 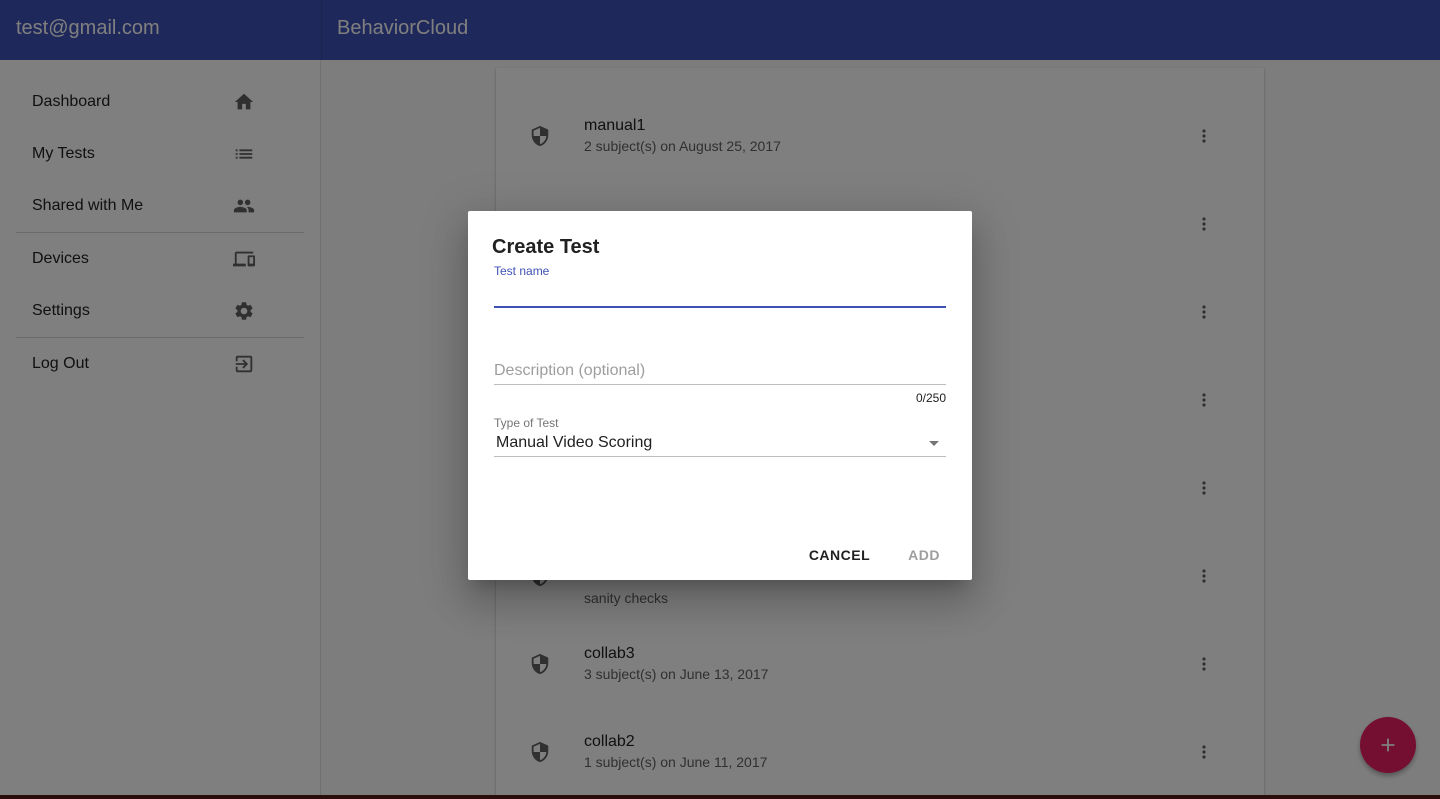 I want to click on description-counter: 0/250, so click(x=930, y=398).